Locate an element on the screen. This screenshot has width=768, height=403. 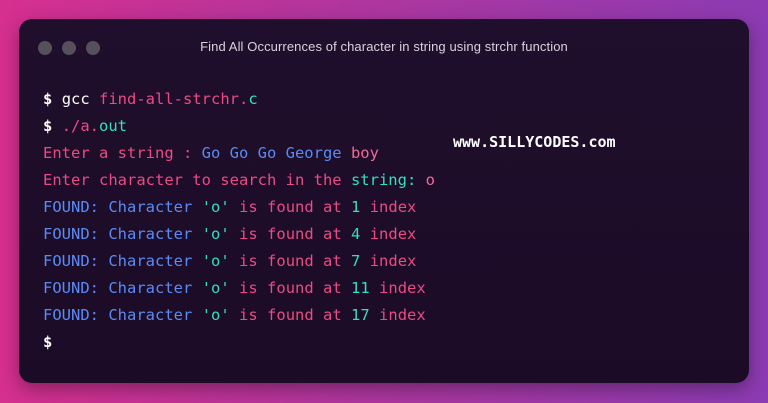
found-index: 7 is located at coordinates (356, 261).